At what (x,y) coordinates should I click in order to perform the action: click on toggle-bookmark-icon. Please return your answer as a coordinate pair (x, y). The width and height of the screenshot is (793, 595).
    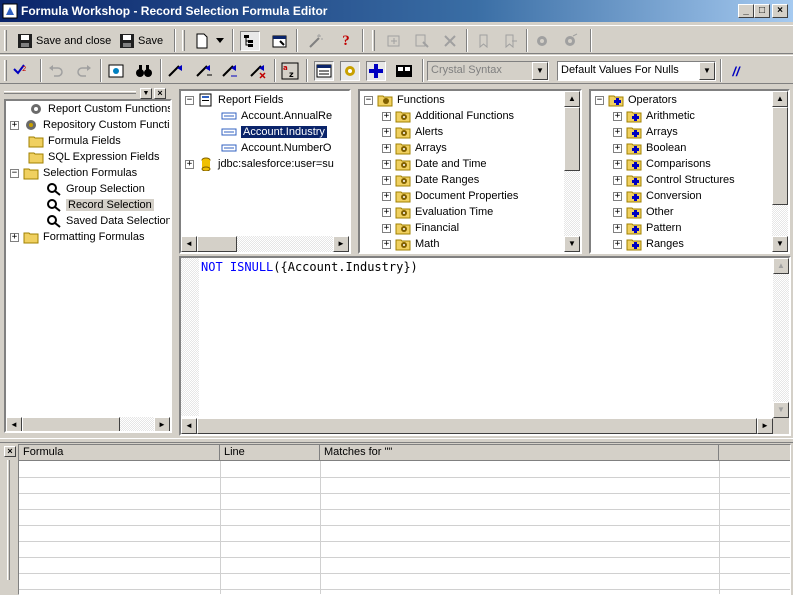
    Looking at the image, I should click on (176, 71).